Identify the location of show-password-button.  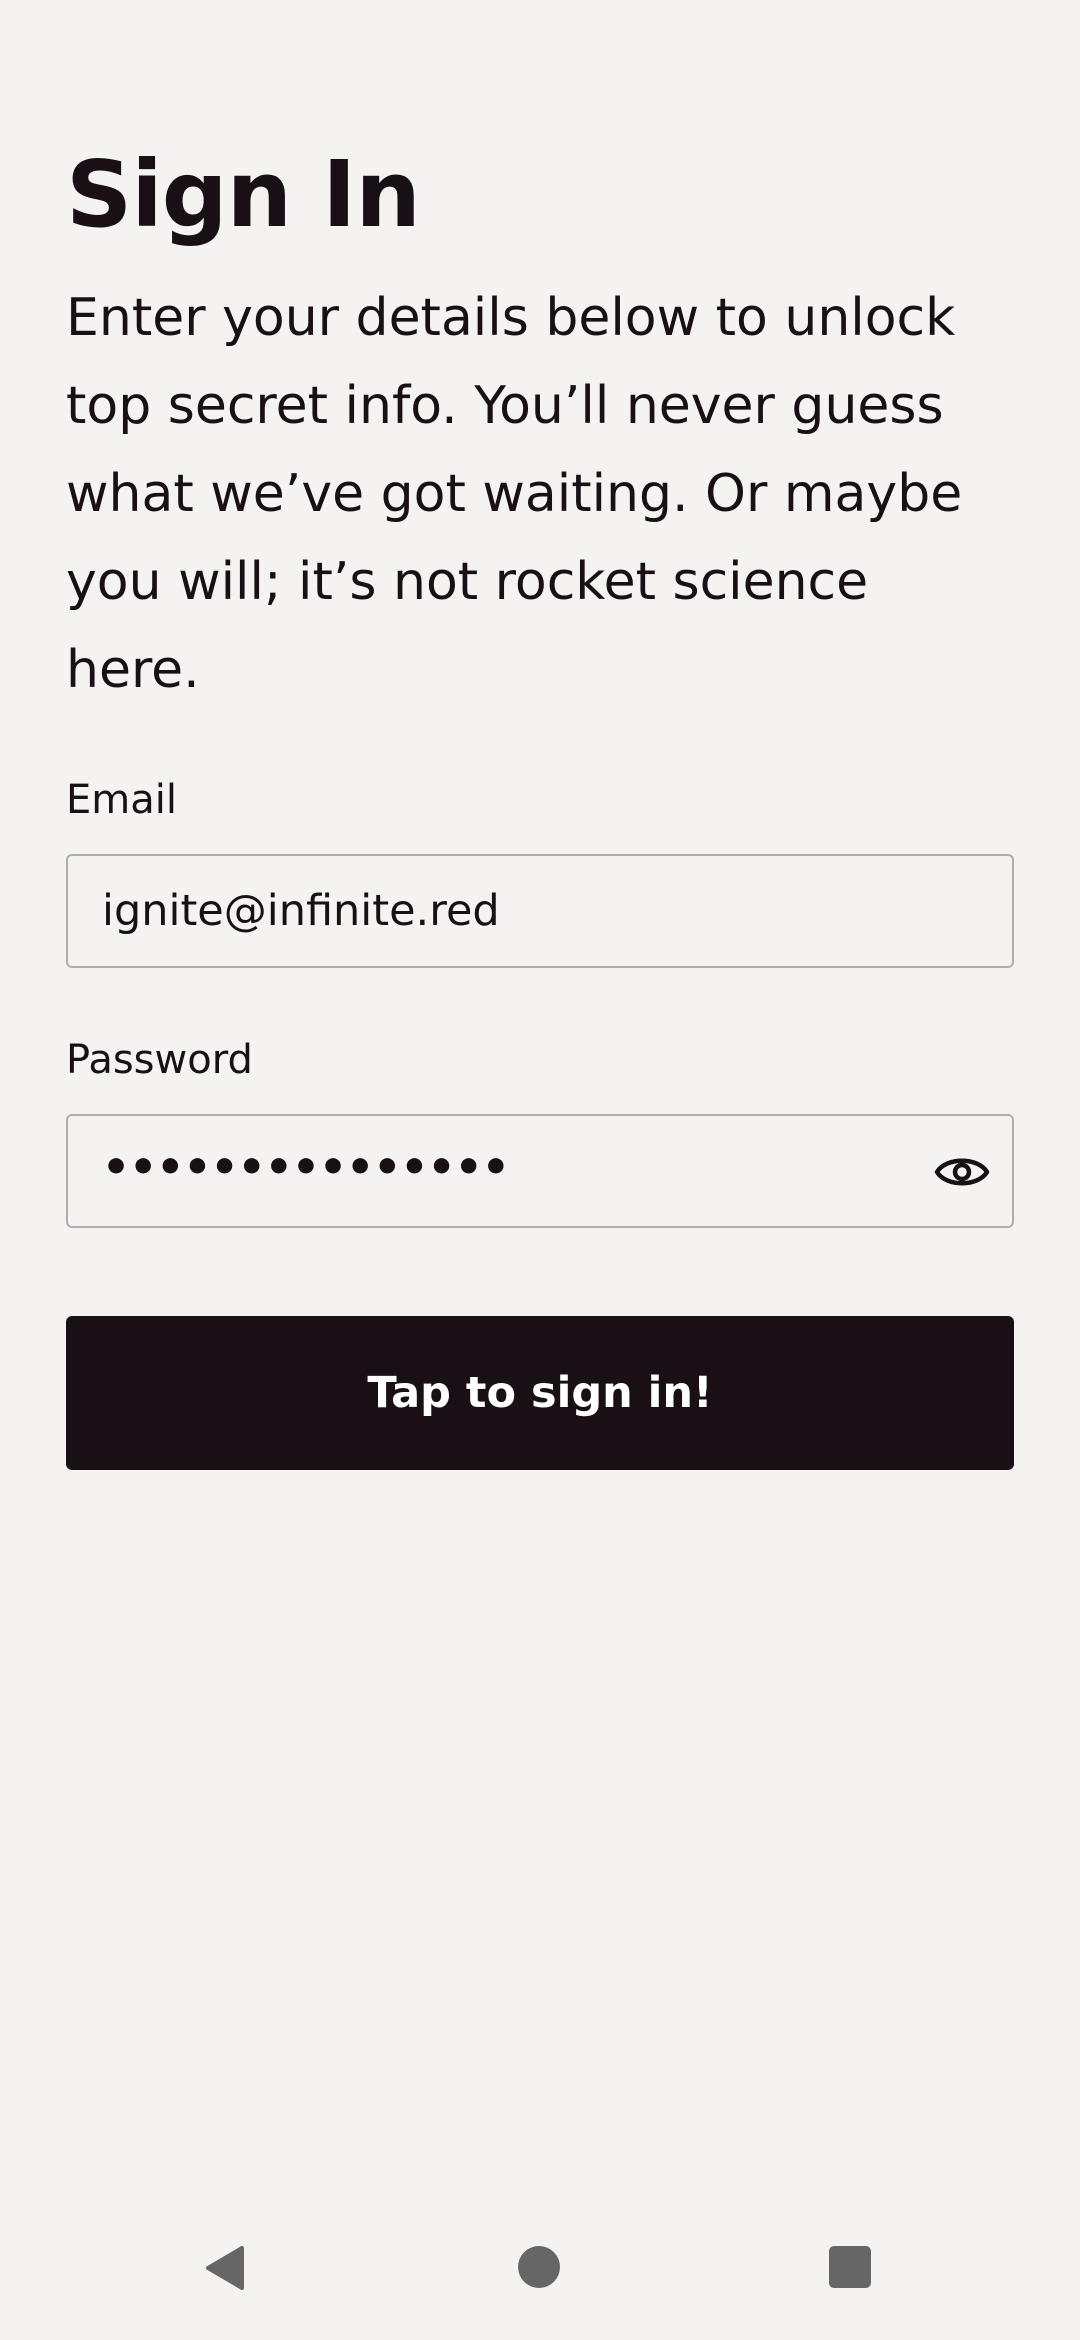
(962, 1172).